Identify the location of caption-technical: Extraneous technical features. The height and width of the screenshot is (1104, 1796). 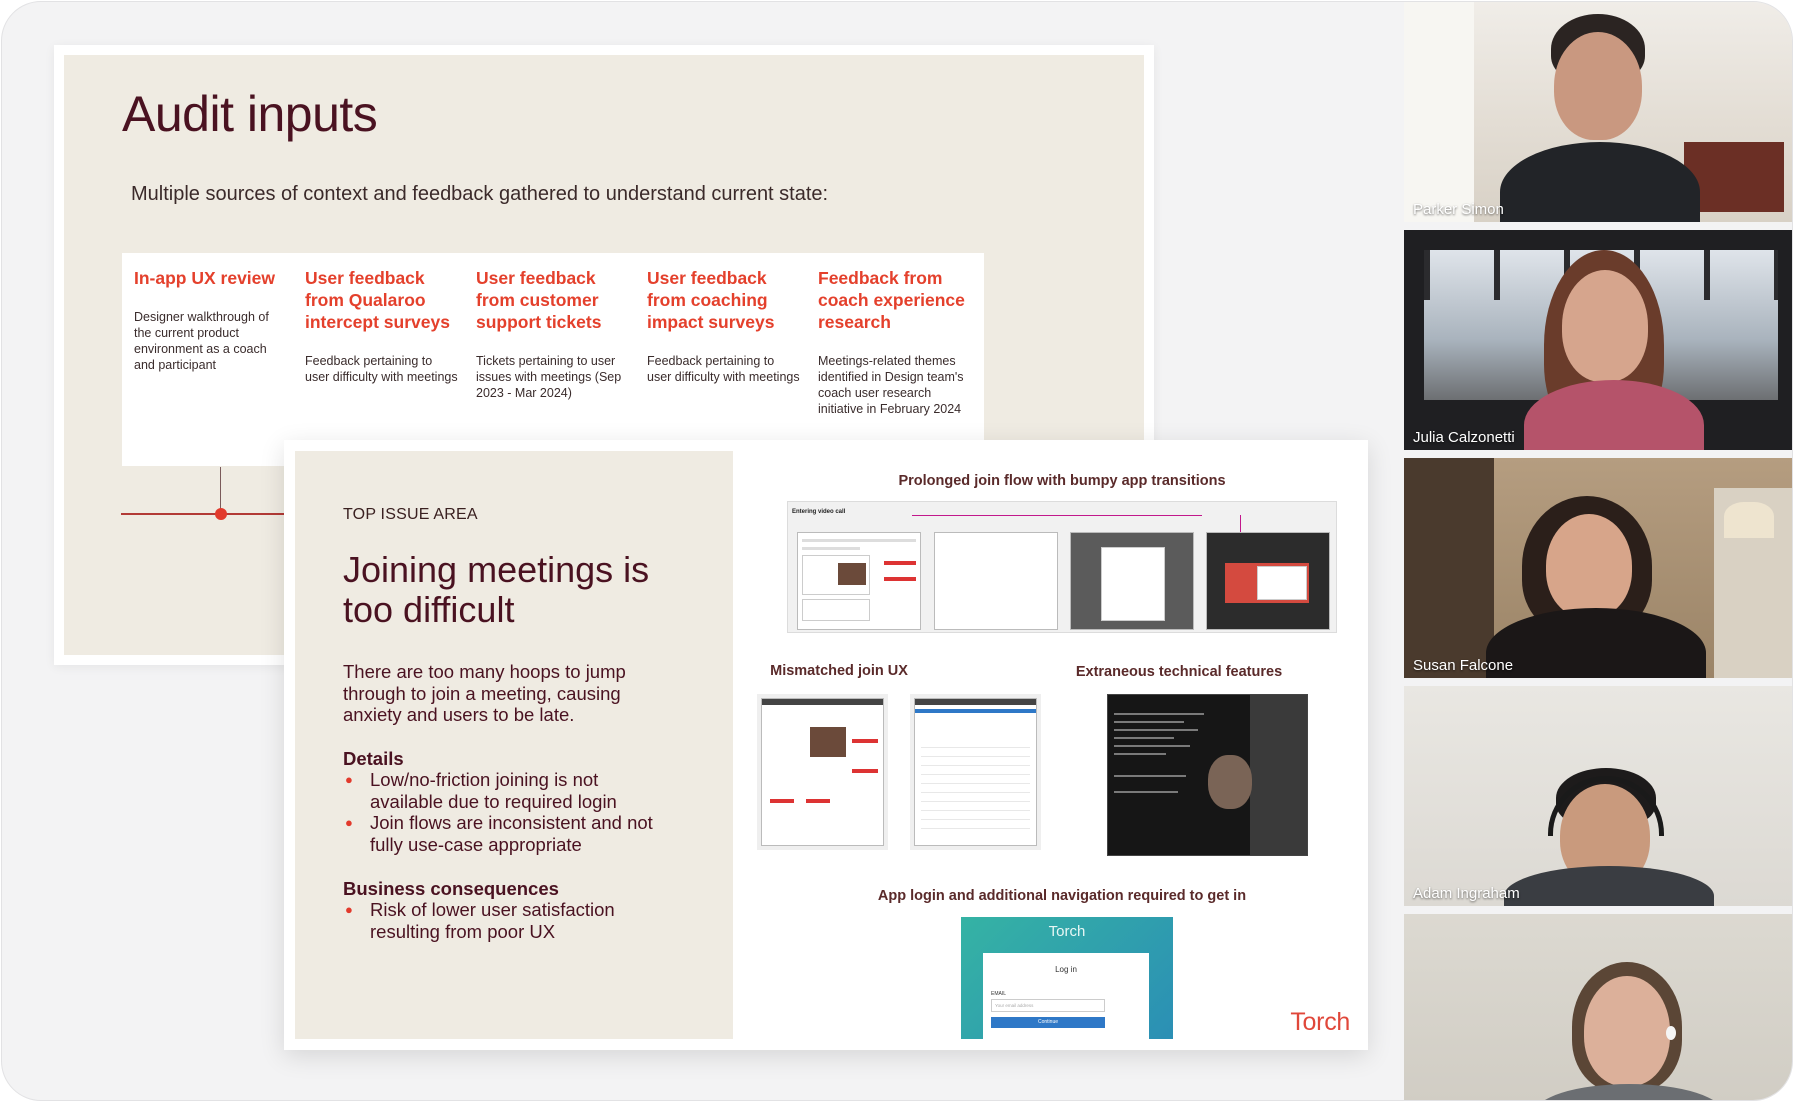
(1179, 672).